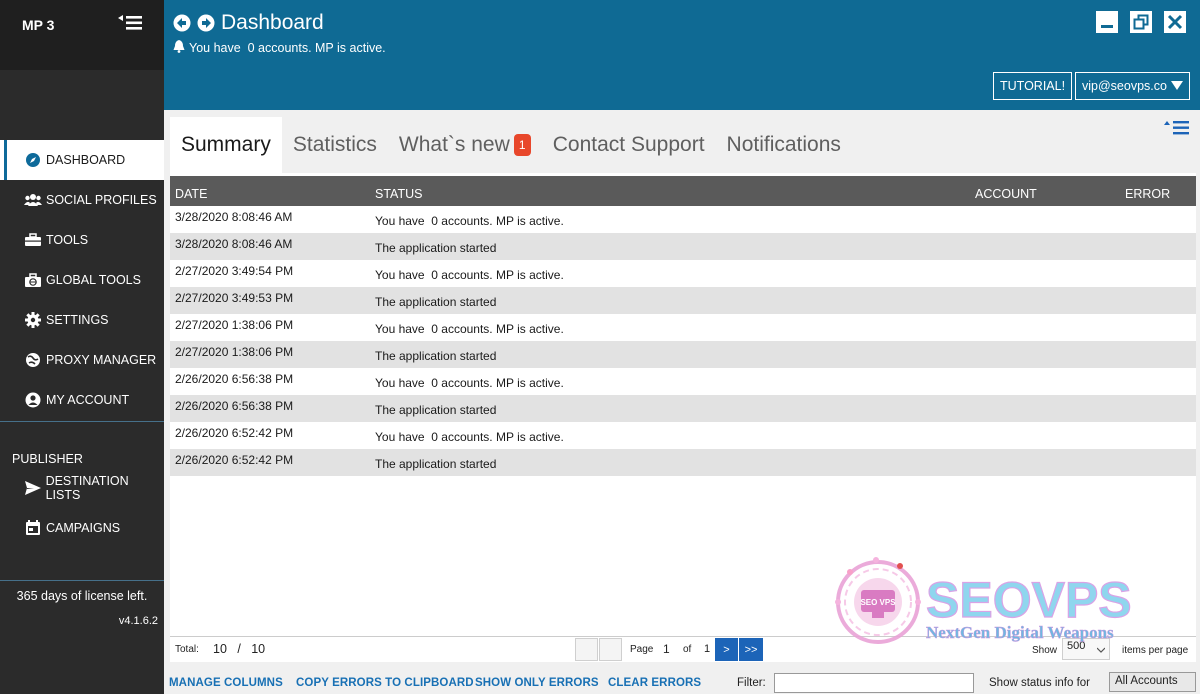 This screenshot has height=694, width=1200. What do you see at coordinates (751, 649) in the screenshot?
I see `last-page-button: >>` at bounding box center [751, 649].